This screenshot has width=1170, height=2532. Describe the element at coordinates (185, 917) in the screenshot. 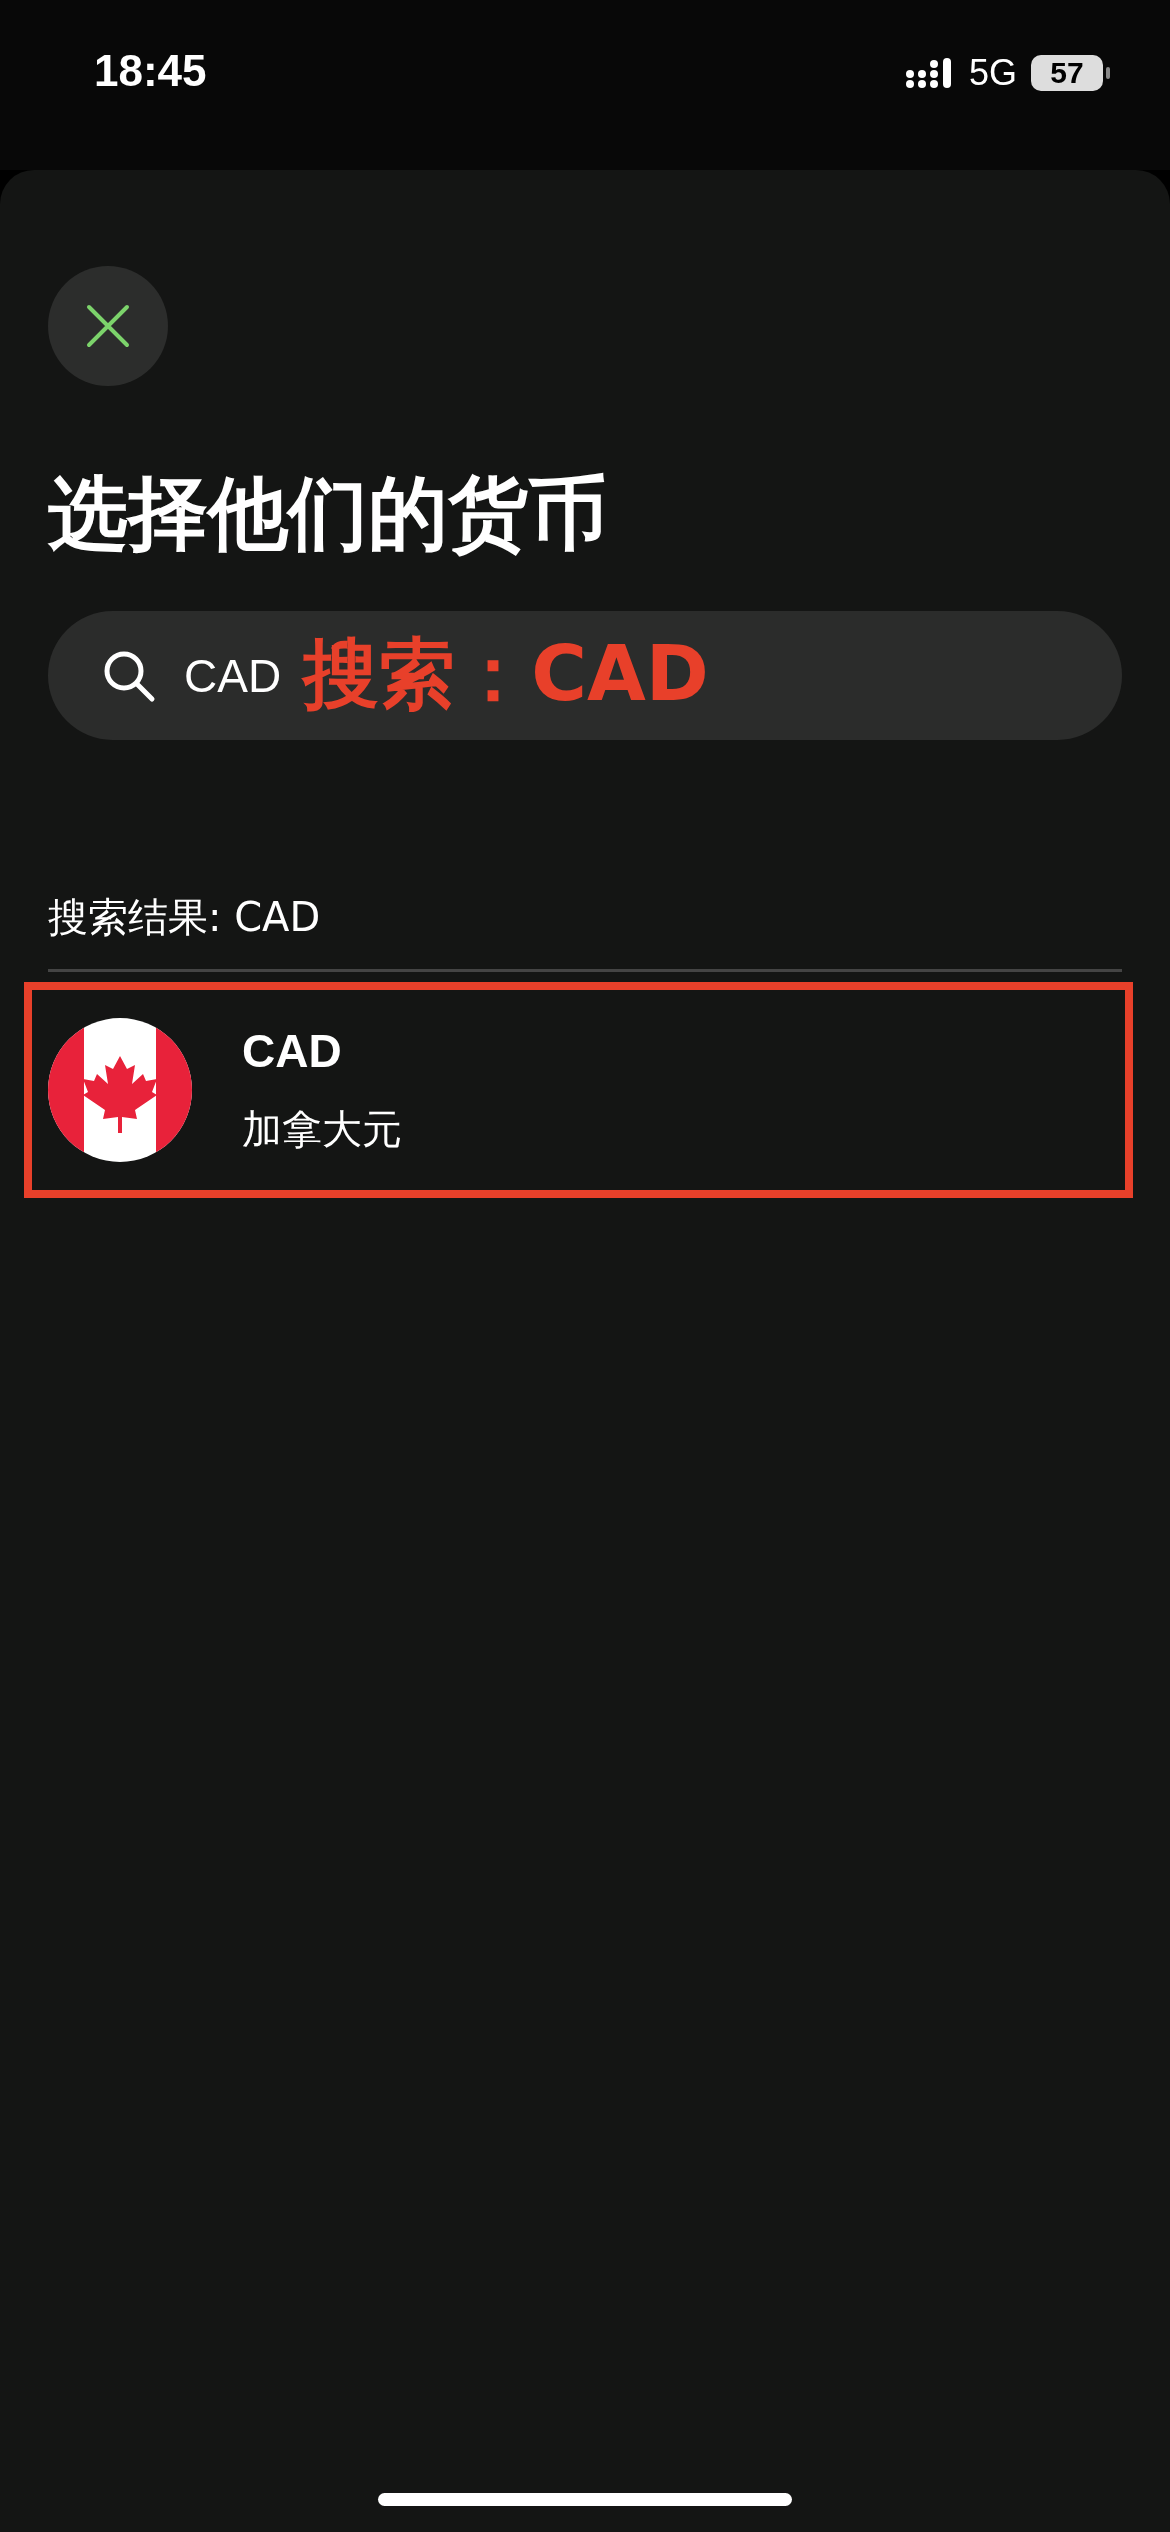

I see `results-heading: 搜索结果: CAD` at that location.